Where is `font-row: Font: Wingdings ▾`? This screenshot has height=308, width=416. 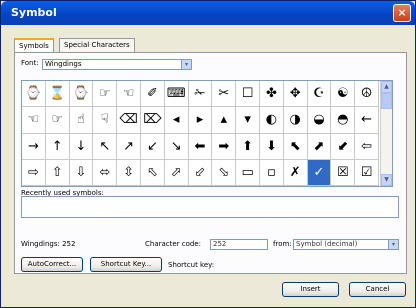 font-row: Font: Wingdings ▾ is located at coordinates (106, 64).